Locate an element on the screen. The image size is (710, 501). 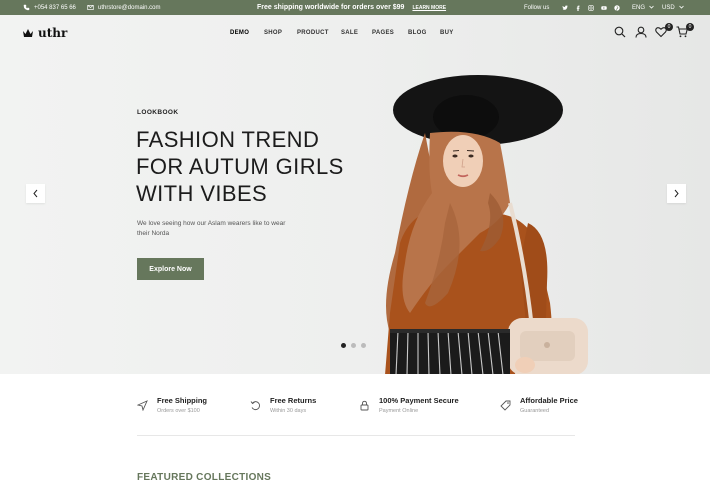
nav-demo: DEMO is located at coordinates (239, 33).